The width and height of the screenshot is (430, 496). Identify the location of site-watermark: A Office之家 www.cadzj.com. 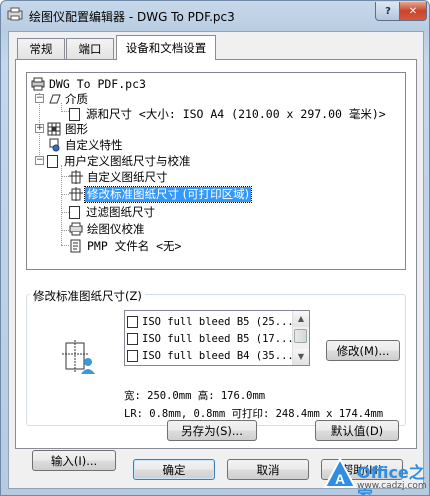
(376, 476).